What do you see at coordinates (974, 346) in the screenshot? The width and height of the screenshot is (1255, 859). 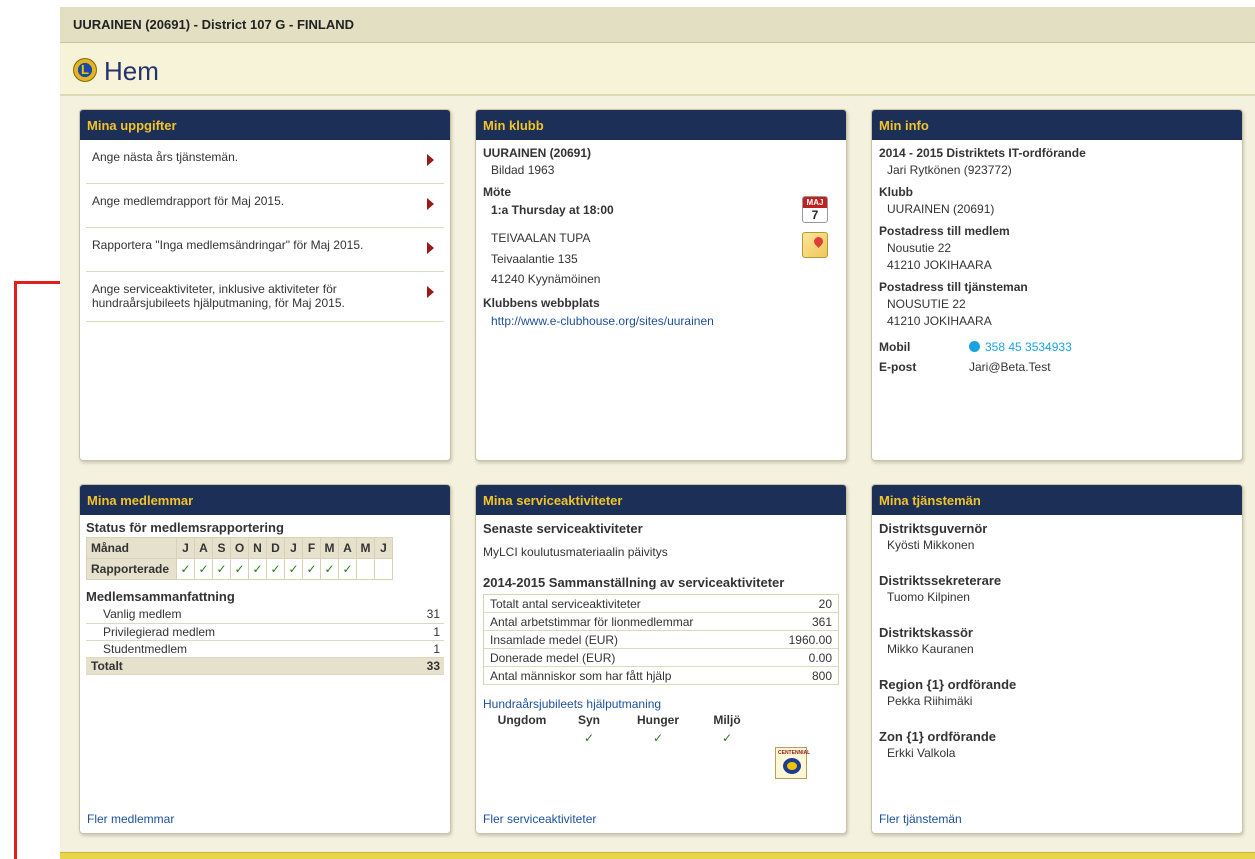 I see `skype-icon` at bounding box center [974, 346].